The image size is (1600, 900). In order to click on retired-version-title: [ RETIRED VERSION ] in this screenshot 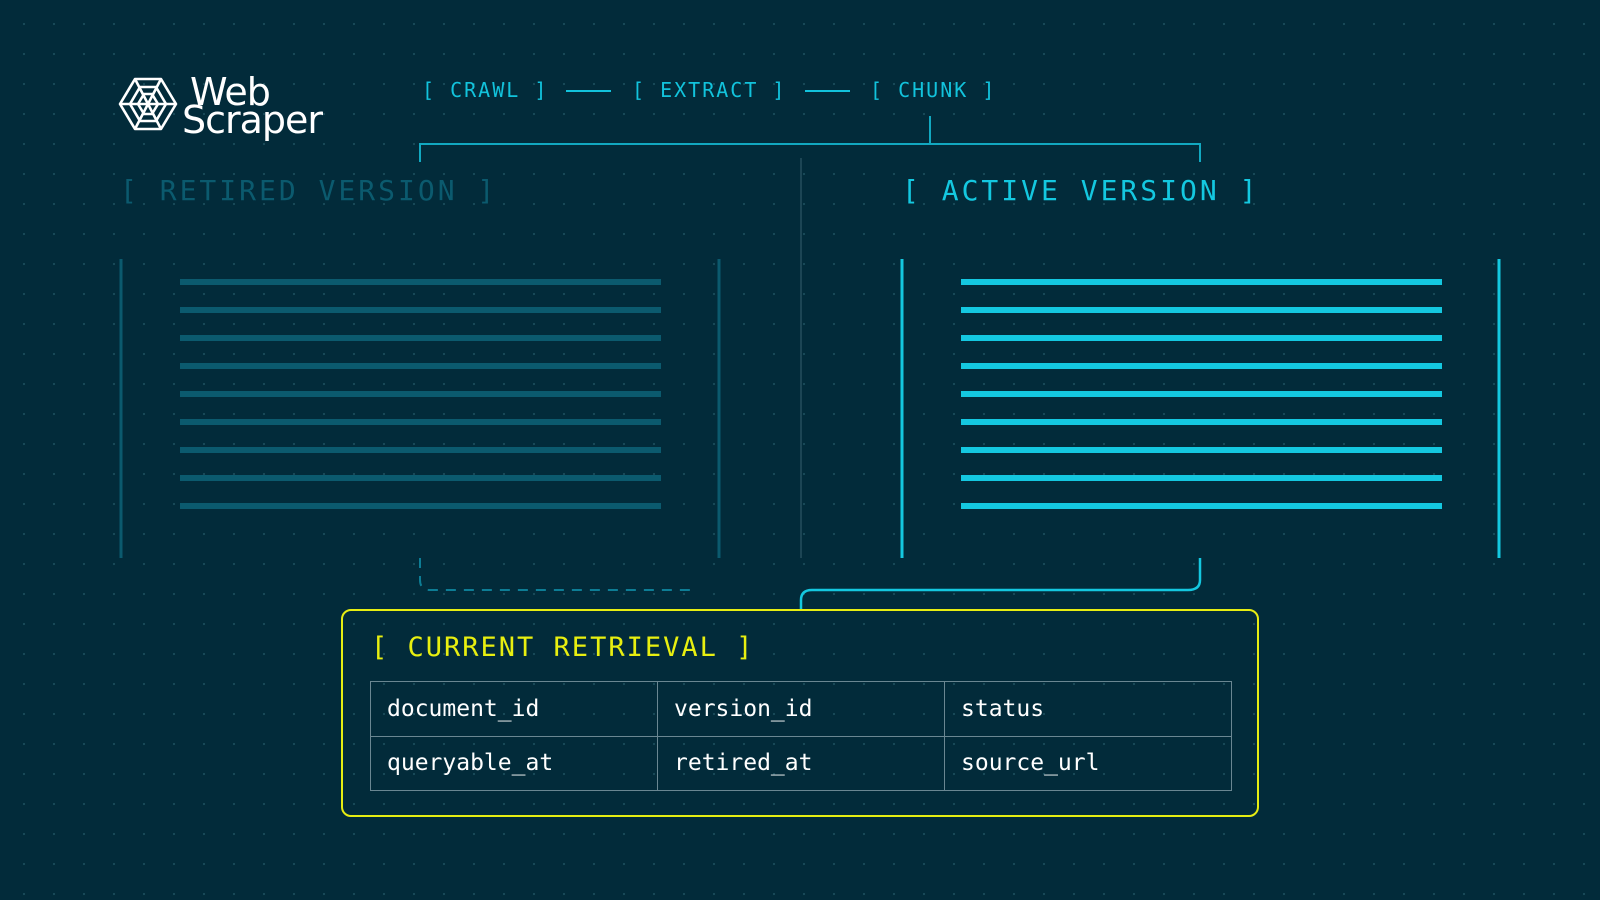, I will do `click(309, 190)`.